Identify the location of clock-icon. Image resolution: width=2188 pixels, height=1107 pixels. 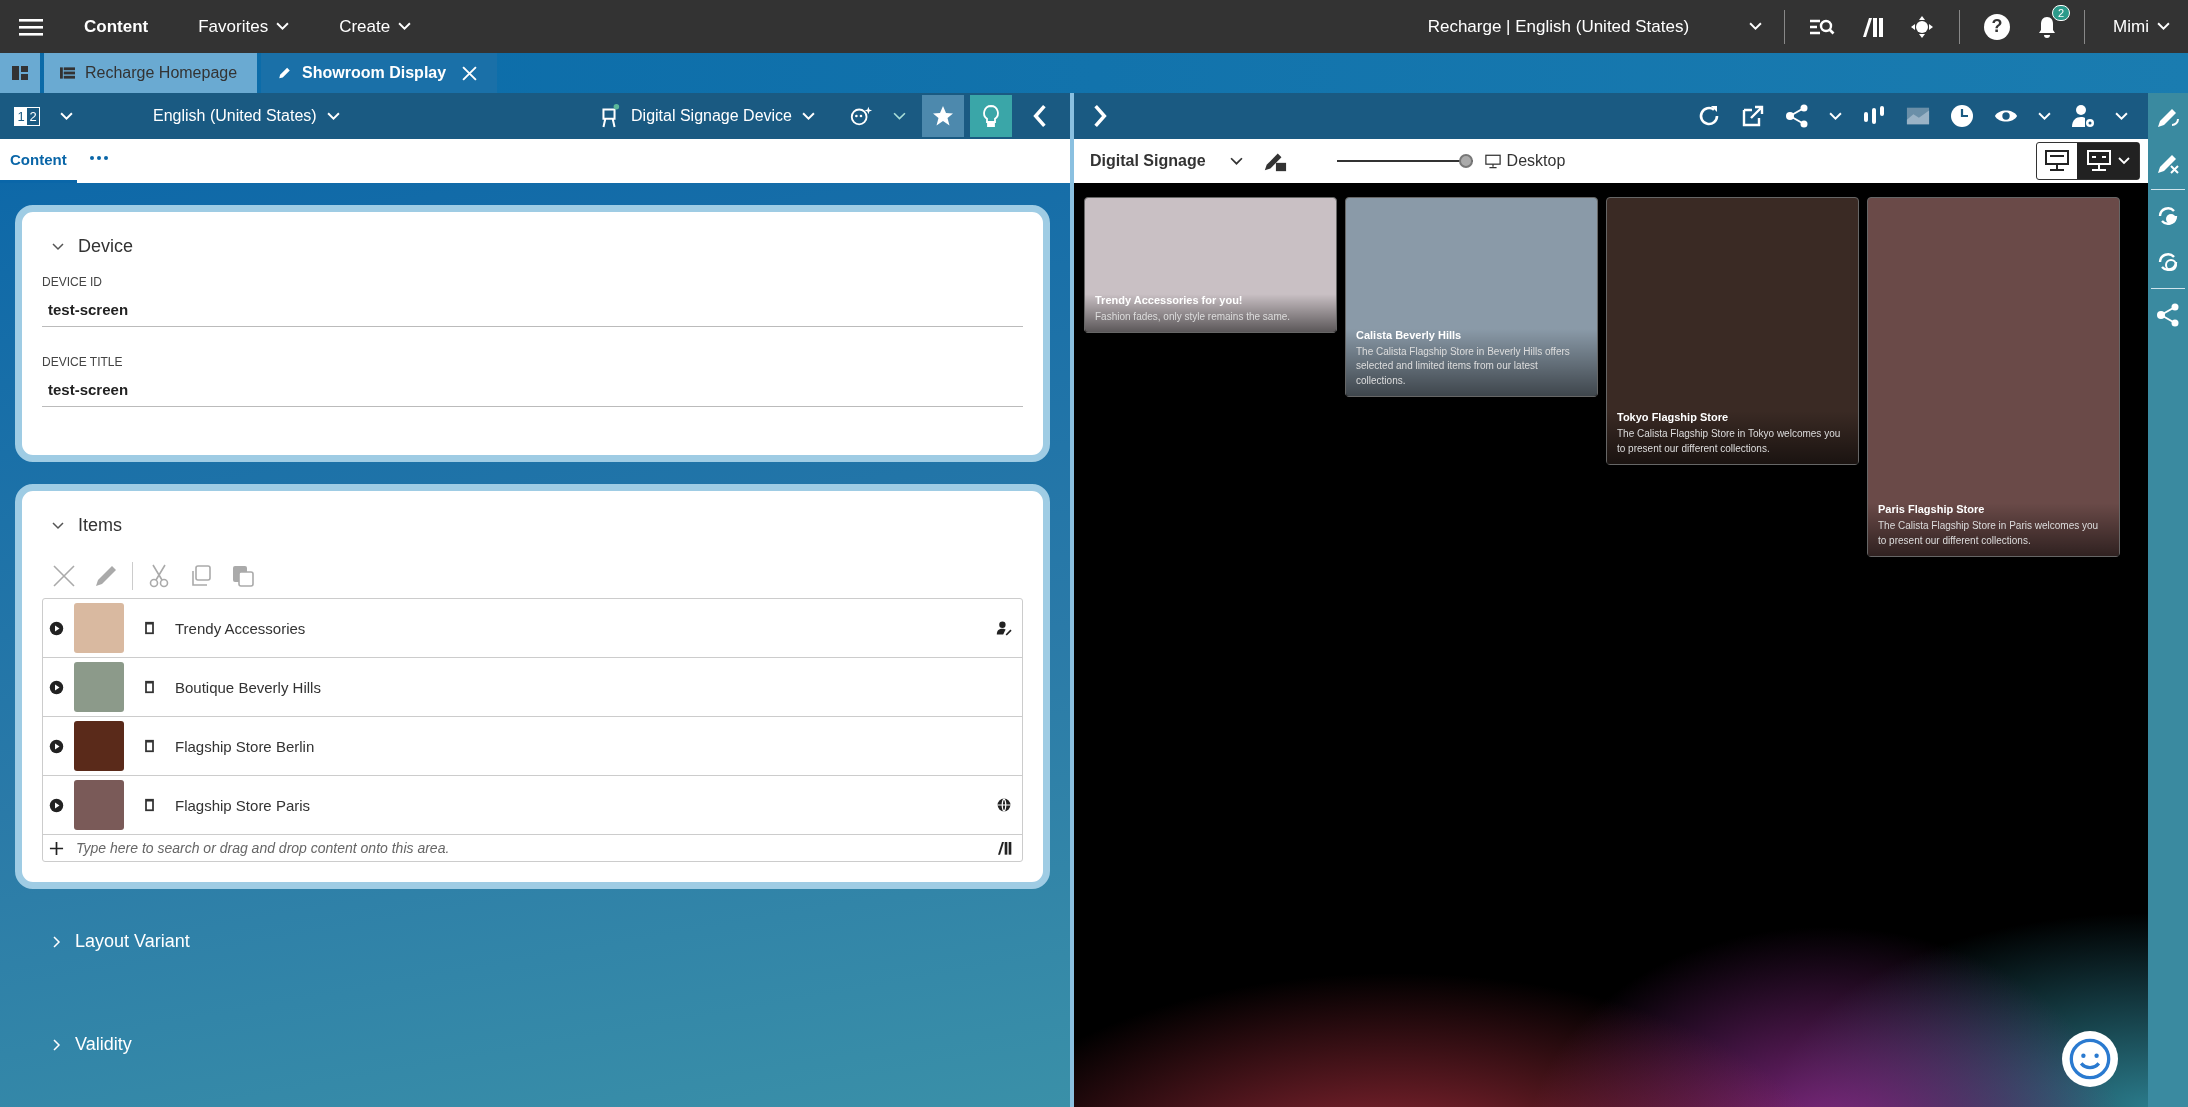
(1962, 116).